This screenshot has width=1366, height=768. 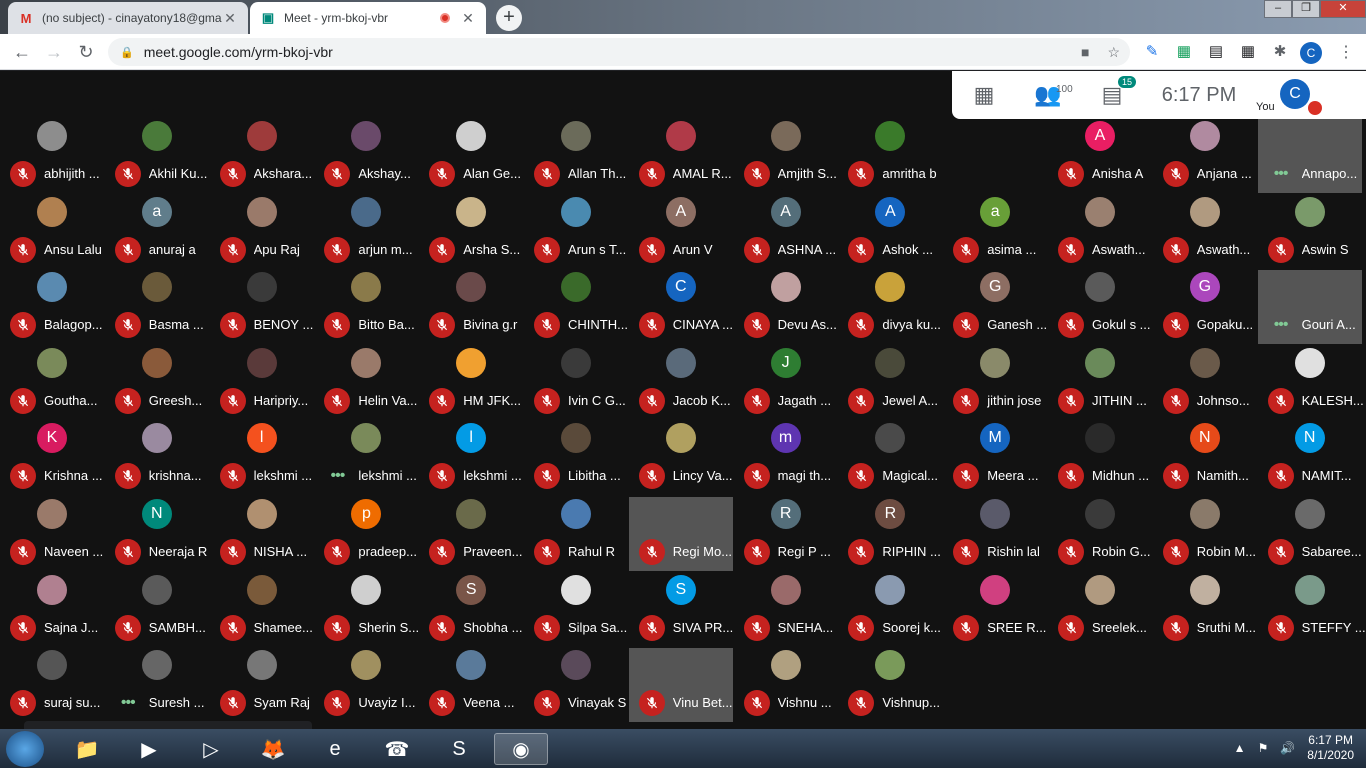 I want to click on kmplayer-icon: ▶, so click(x=149, y=749).